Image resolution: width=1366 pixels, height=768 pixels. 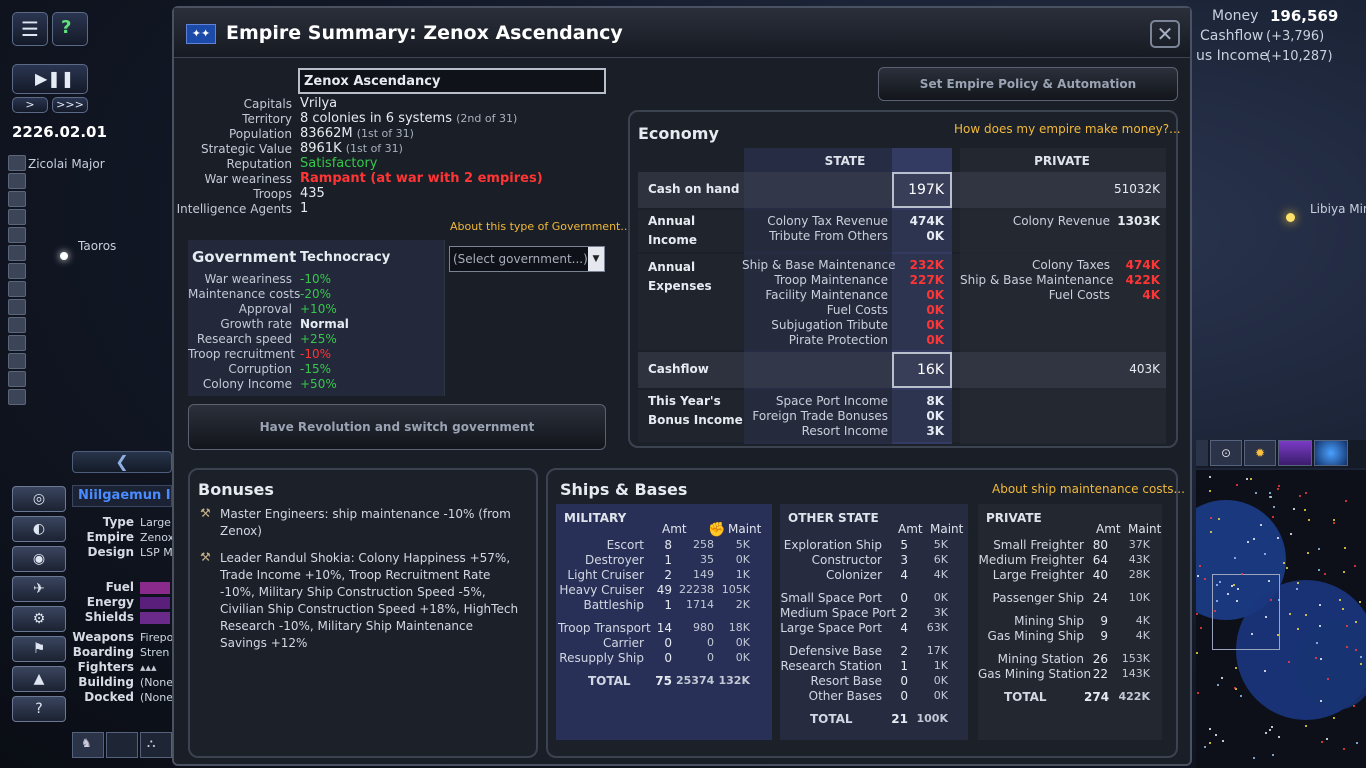 What do you see at coordinates (39, 679) in the screenshot?
I see `ship-fleet-button: ▲` at bounding box center [39, 679].